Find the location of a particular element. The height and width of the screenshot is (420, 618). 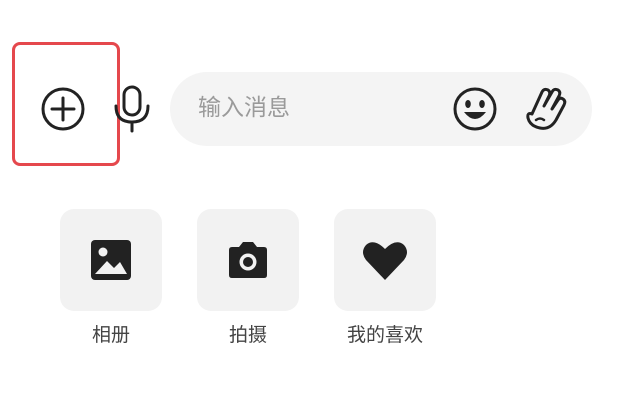

favorites-label: 我的喜欢 is located at coordinates (384, 335).